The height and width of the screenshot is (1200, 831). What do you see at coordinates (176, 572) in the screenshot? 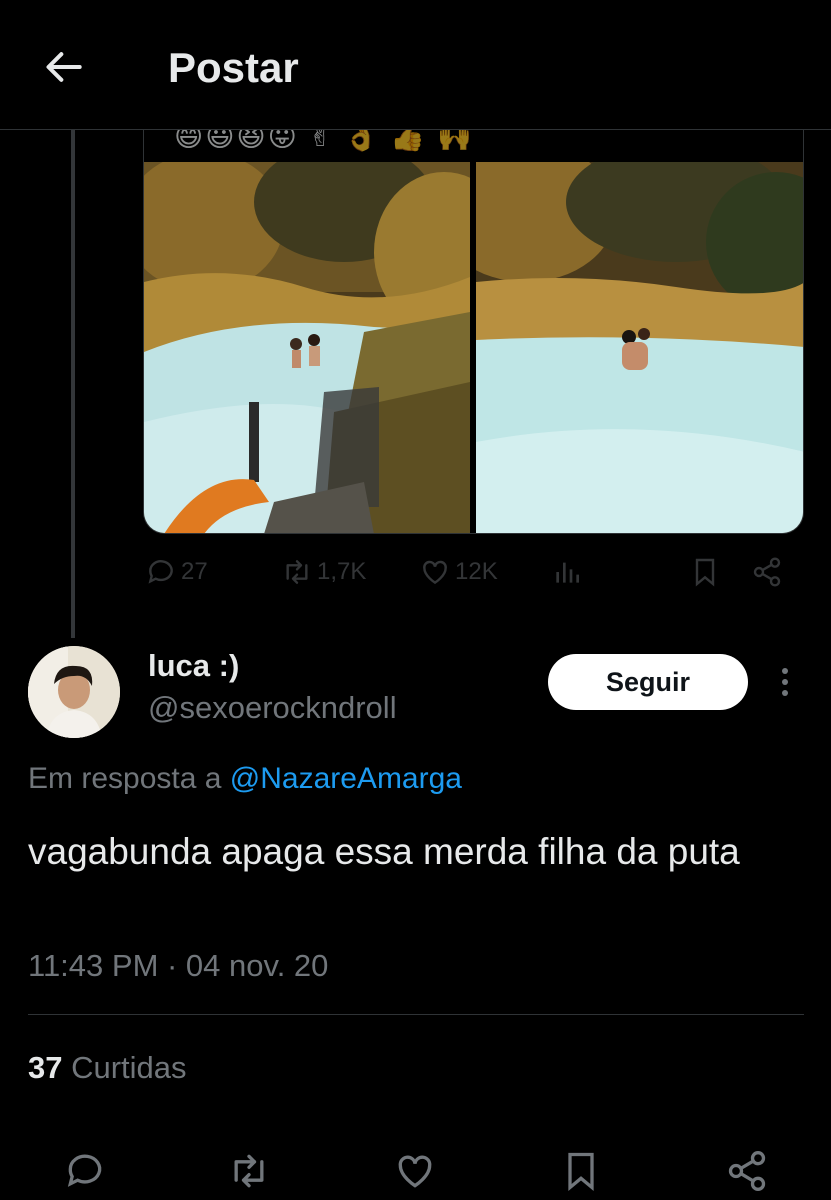
I see `parent-reply-button: 27` at bounding box center [176, 572].